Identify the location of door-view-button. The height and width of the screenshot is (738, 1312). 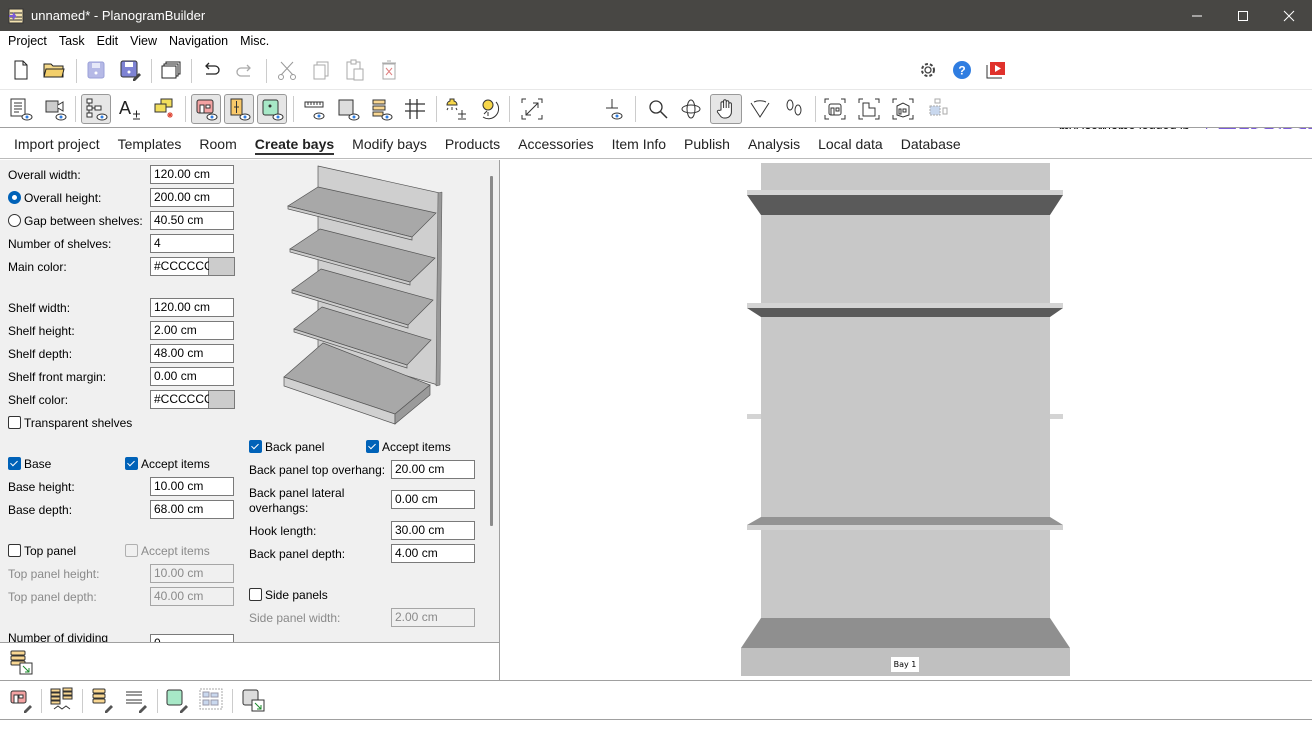
(239, 109).